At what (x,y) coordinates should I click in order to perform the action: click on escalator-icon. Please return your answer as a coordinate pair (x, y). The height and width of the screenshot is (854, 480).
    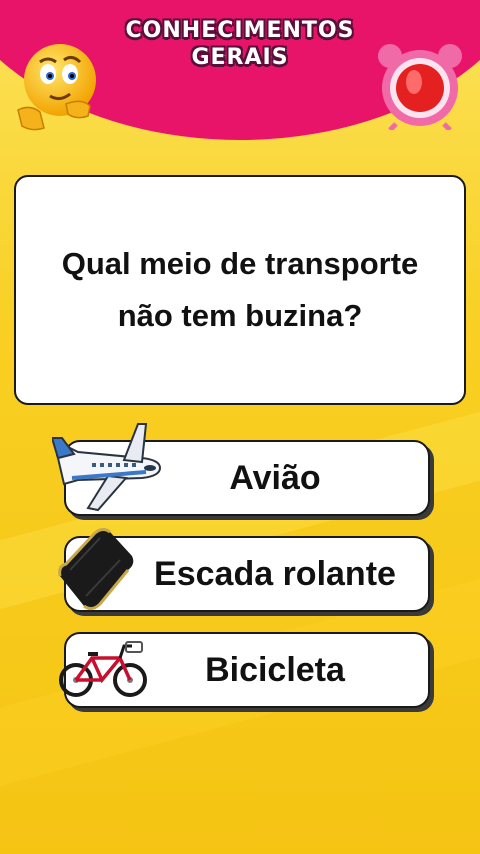
    Looking at the image, I should click on (96, 569).